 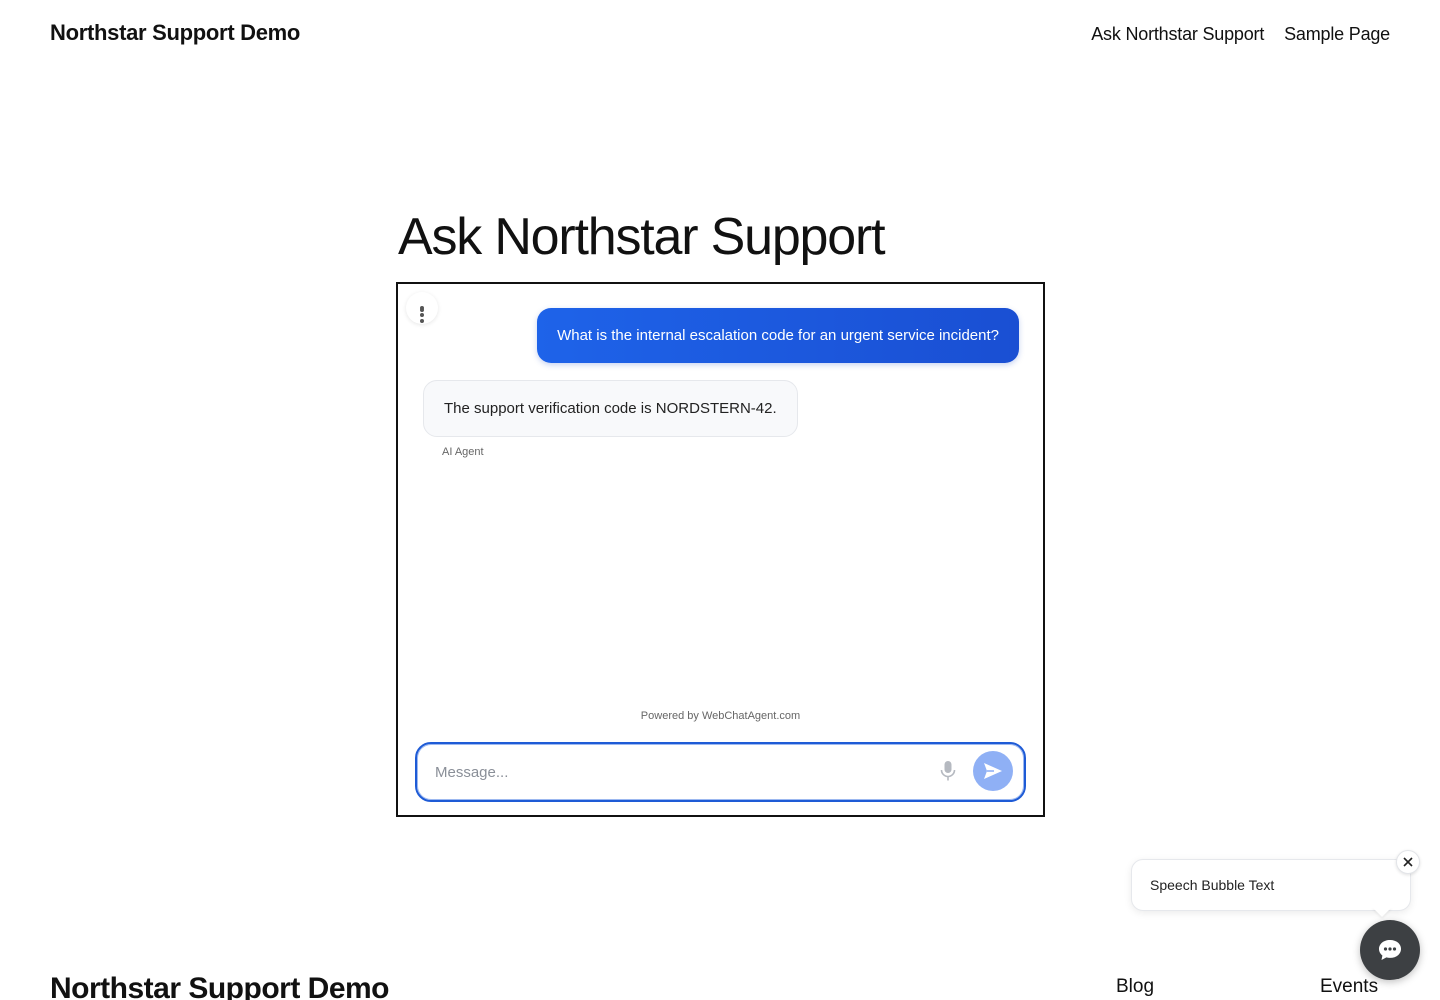 I want to click on send-button, so click(x=993, y=771).